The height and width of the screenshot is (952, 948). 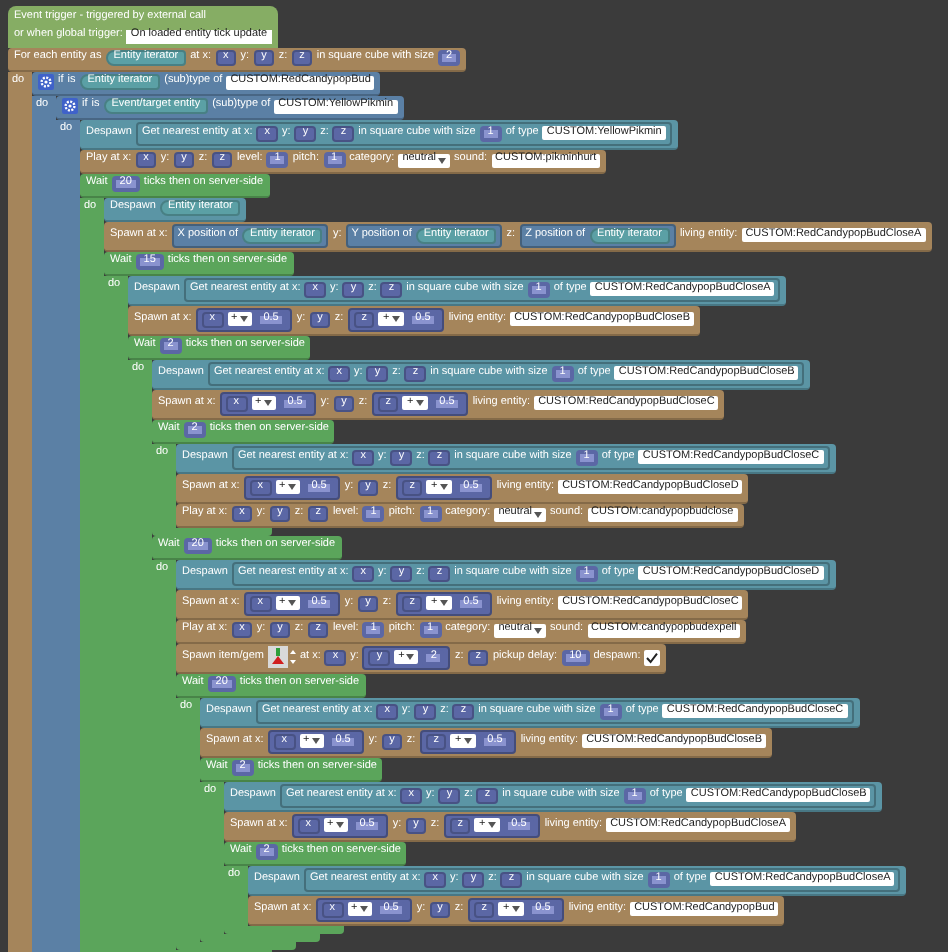 What do you see at coordinates (212, 531) in the screenshot?
I see `block-footer` at bounding box center [212, 531].